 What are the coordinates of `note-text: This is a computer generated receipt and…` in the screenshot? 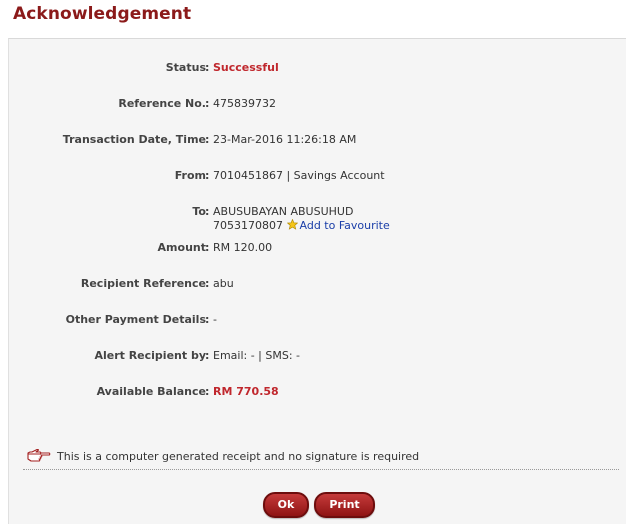 It's located at (238, 456).